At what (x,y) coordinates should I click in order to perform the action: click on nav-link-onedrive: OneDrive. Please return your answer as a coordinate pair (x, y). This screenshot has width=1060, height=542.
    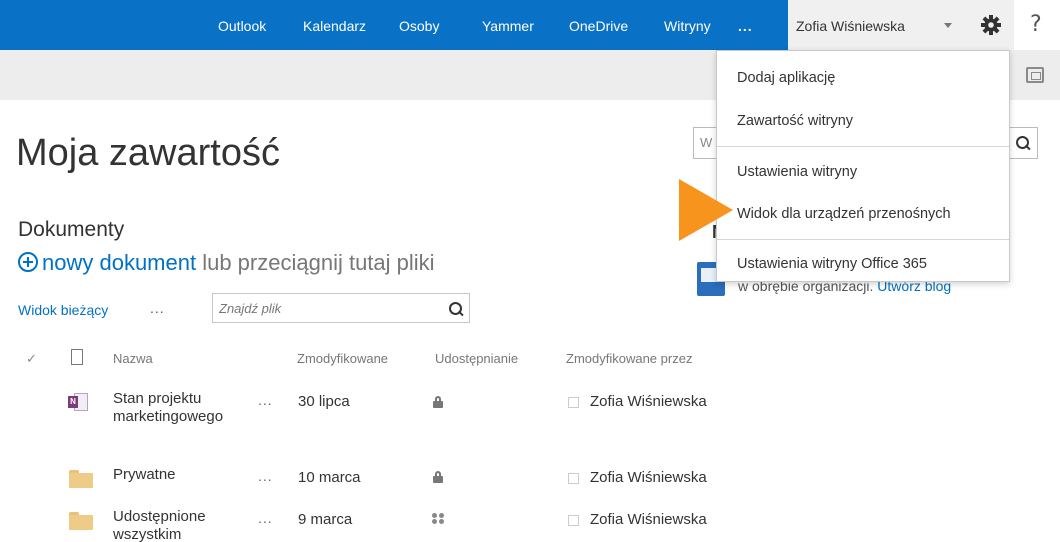
    Looking at the image, I should click on (598, 25).